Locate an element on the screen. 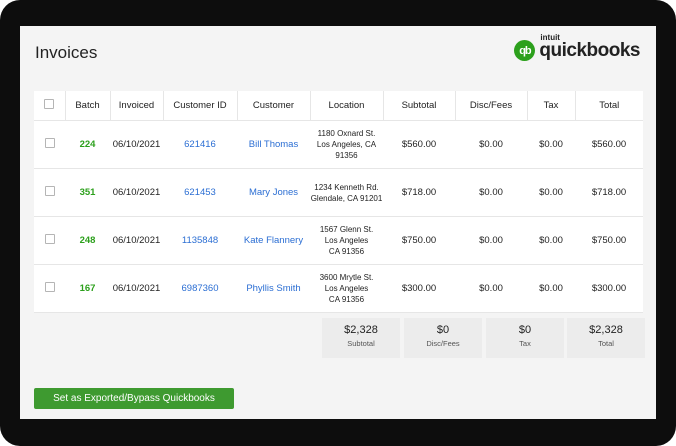 The image size is (676, 446). column-header-location: Location is located at coordinates (346, 106).